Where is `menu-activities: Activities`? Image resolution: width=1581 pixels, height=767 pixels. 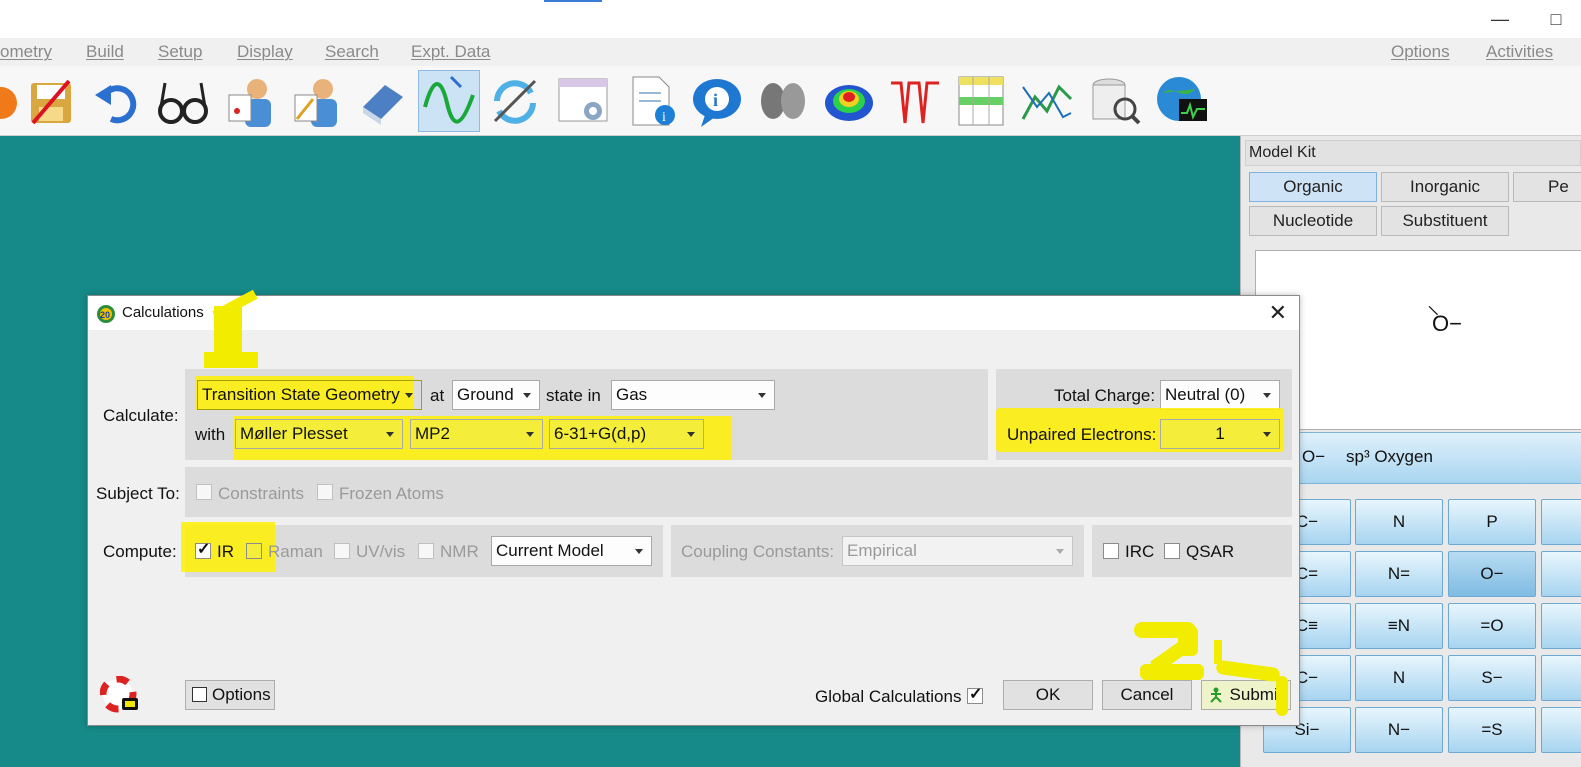
menu-activities: Activities is located at coordinates (1519, 52).